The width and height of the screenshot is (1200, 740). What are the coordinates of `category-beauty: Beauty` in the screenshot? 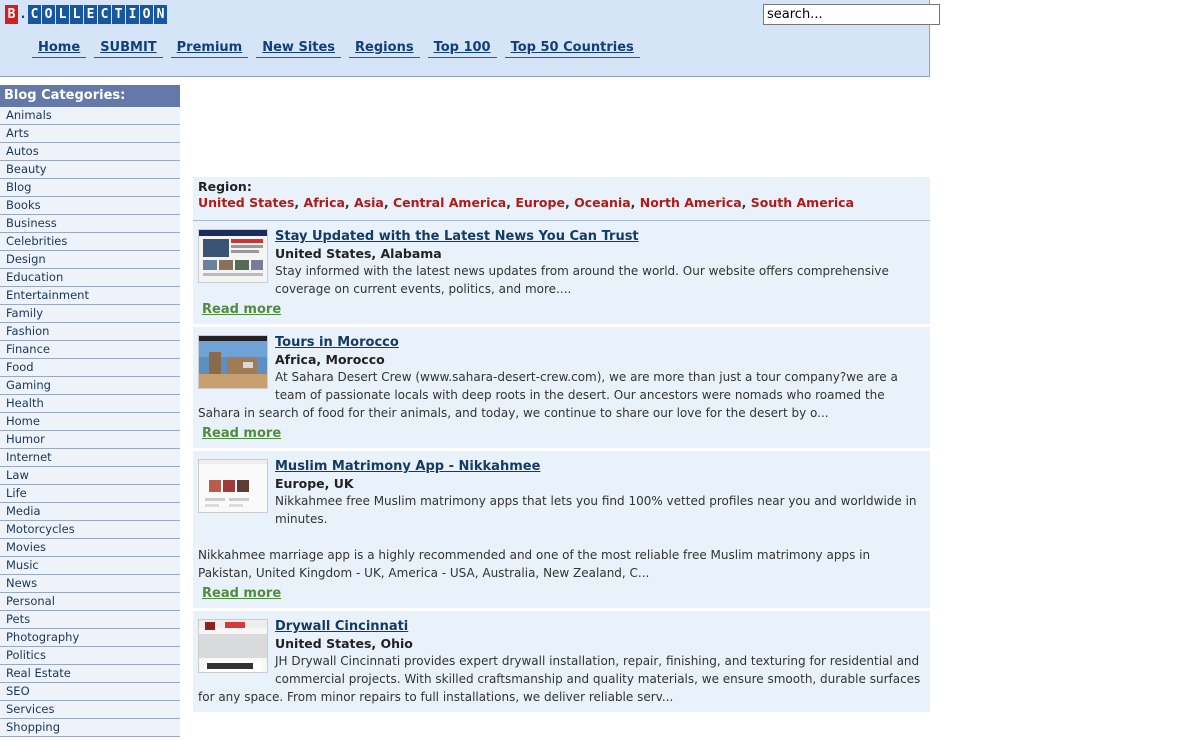 It's located at (90, 170).